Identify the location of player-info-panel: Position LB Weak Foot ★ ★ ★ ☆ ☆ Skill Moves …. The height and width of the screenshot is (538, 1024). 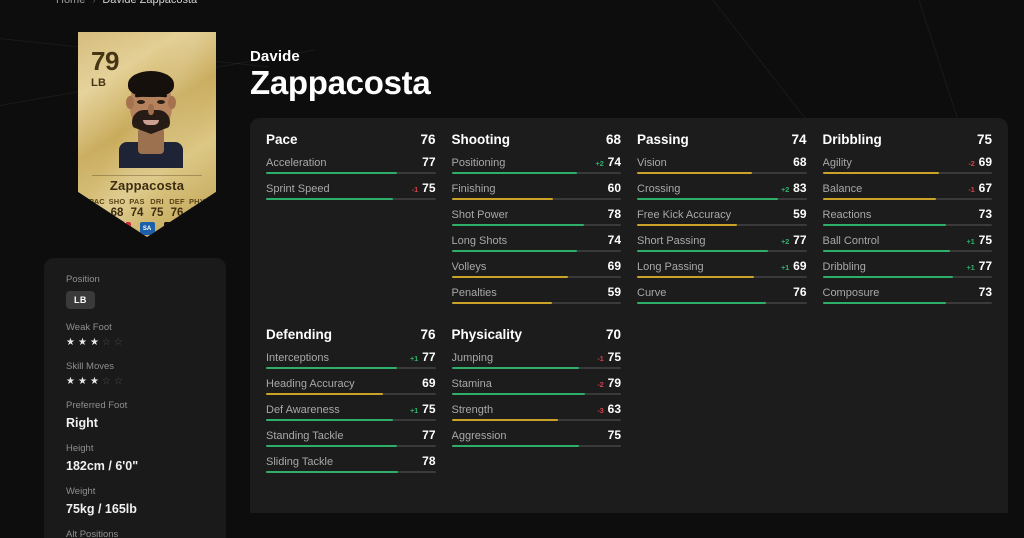
(135, 398).